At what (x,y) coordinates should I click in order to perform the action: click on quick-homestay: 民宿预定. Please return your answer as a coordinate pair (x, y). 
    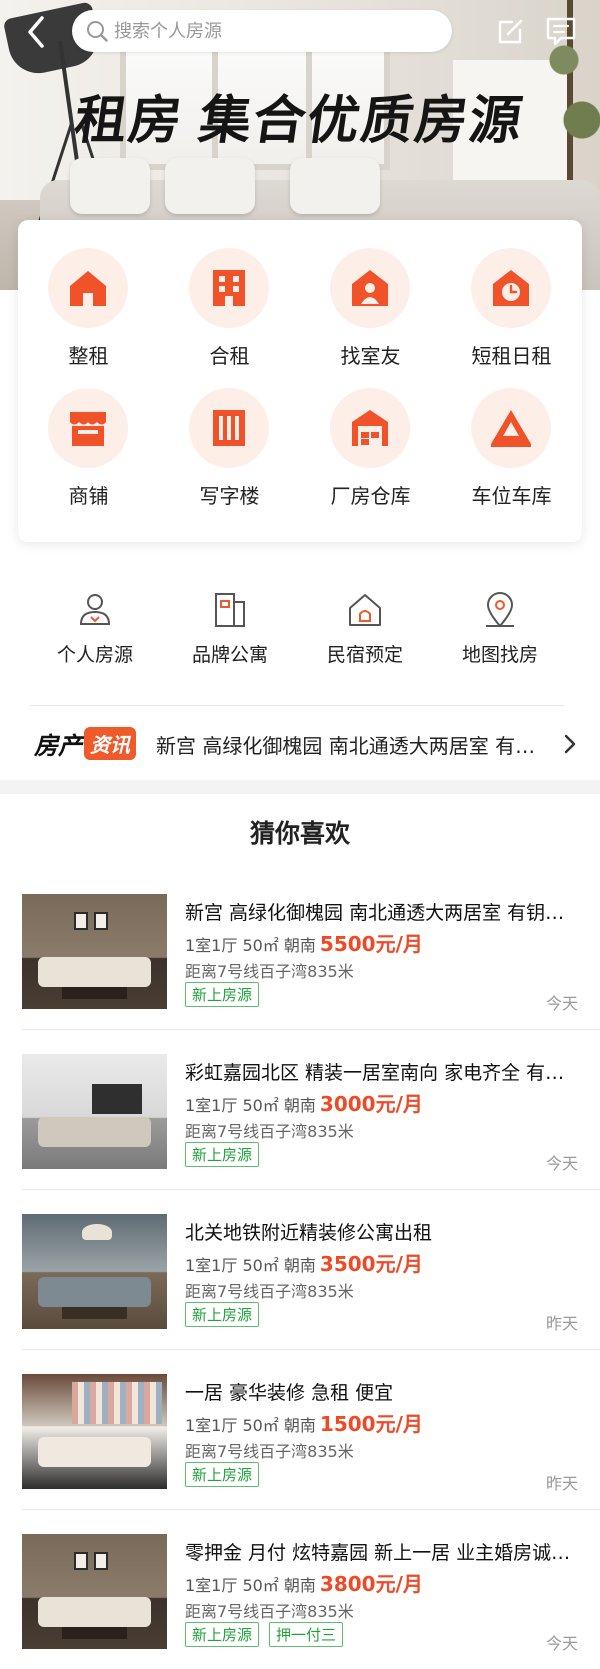
    Looking at the image, I should click on (365, 630).